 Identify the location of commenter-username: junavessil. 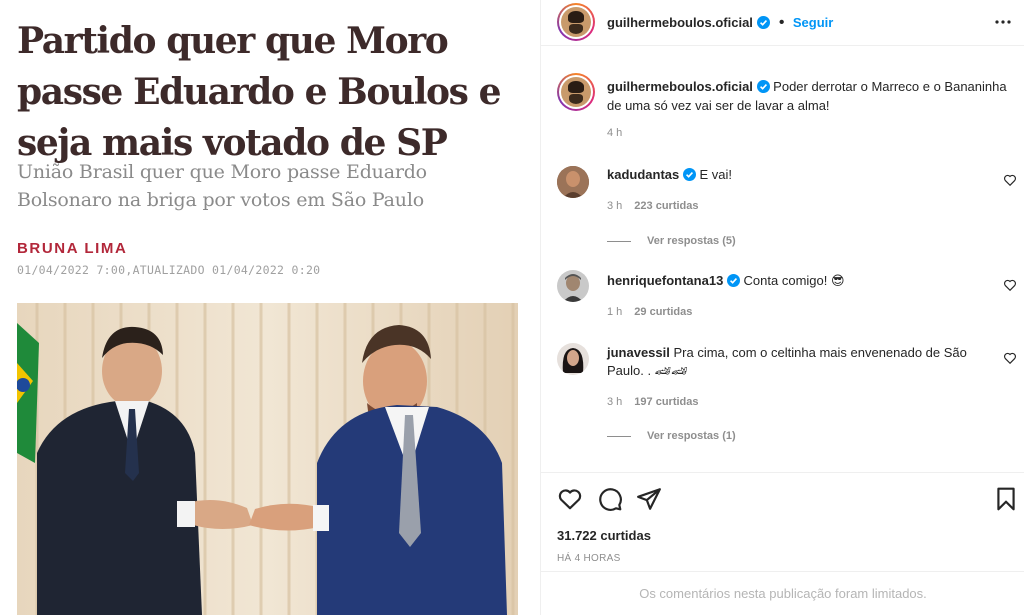
(638, 352).